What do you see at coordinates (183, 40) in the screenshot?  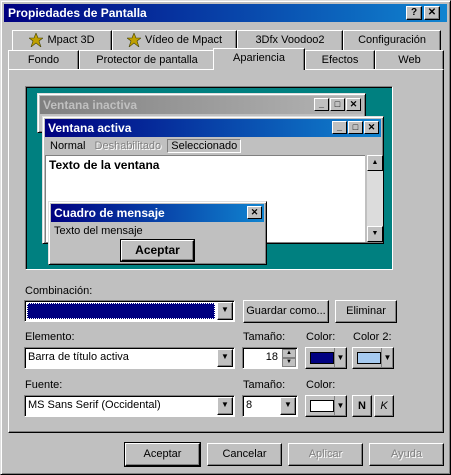 I see `tab-label: Vídeo de Mpact` at bounding box center [183, 40].